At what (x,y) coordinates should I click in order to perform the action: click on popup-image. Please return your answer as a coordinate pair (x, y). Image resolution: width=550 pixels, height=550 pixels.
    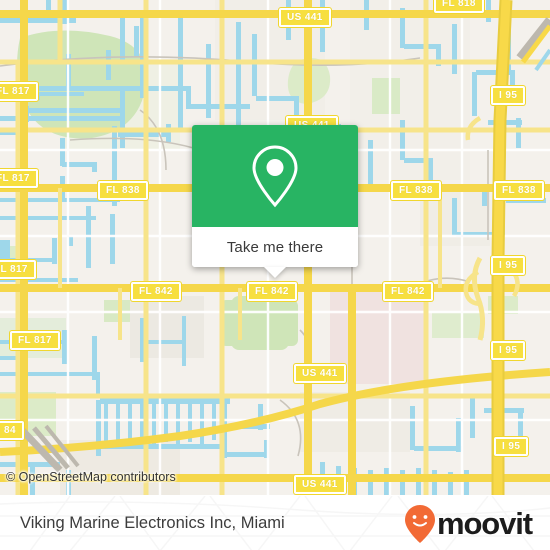
    Looking at the image, I should click on (275, 176).